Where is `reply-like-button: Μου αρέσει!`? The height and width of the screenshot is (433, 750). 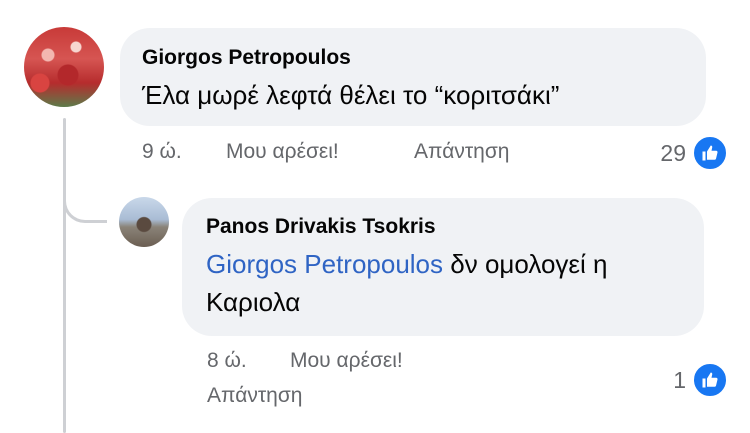
reply-like-button: Μου αρέσει! is located at coordinates (346, 361).